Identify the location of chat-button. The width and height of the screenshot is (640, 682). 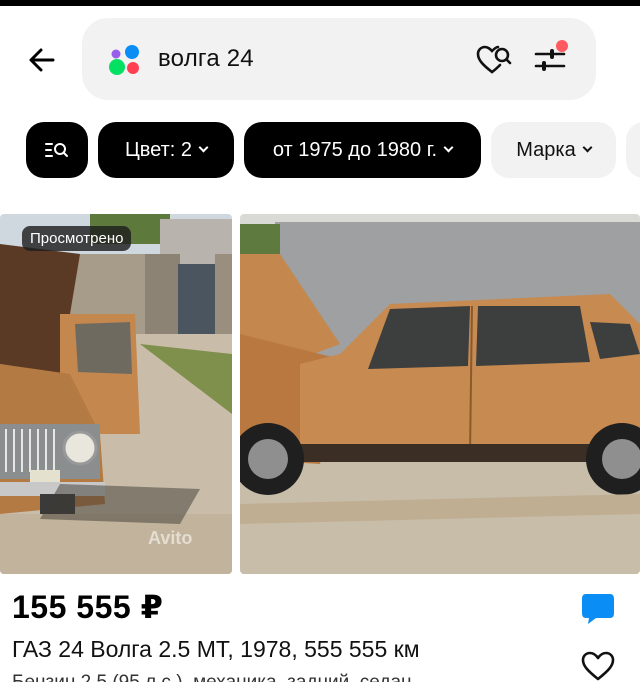
(598, 609).